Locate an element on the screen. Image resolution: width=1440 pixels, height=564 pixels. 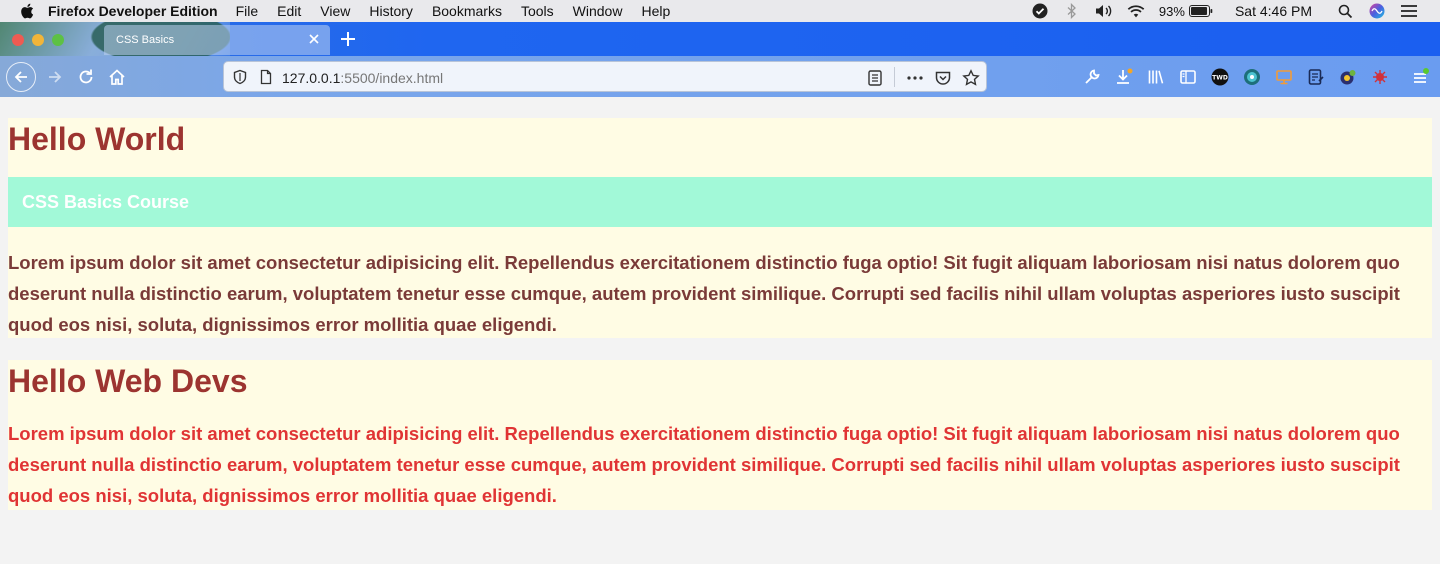
window-minimize-button is located at coordinates (38, 40).